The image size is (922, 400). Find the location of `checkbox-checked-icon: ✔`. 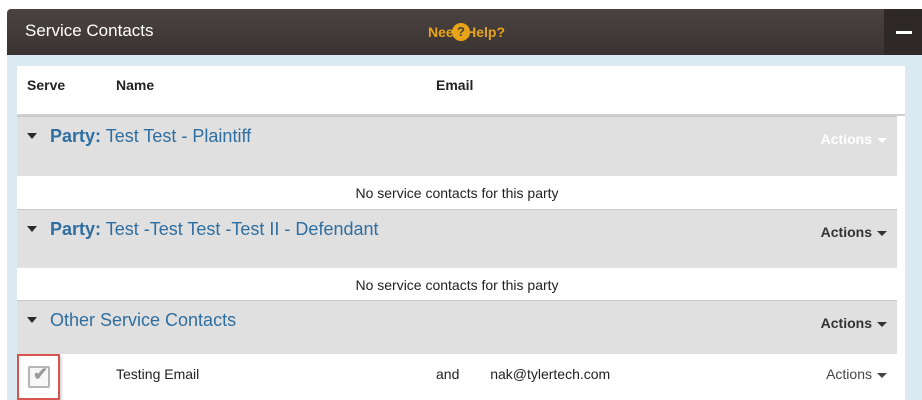

checkbox-checked-icon: ✔ is located at coordinates (39, 376).